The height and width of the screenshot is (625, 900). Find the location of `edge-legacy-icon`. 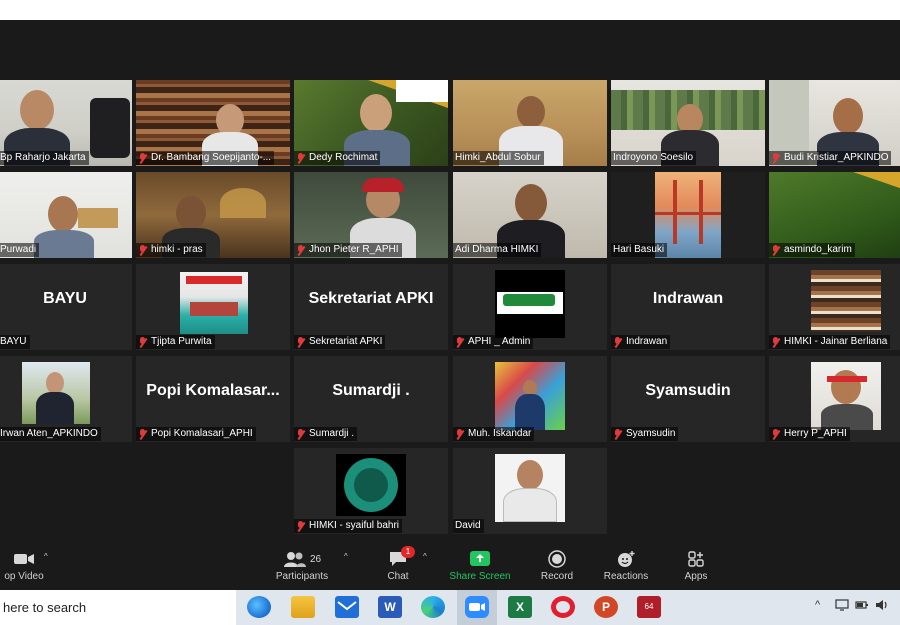

edge-legacy-icon is located at coordinates (259, 607).